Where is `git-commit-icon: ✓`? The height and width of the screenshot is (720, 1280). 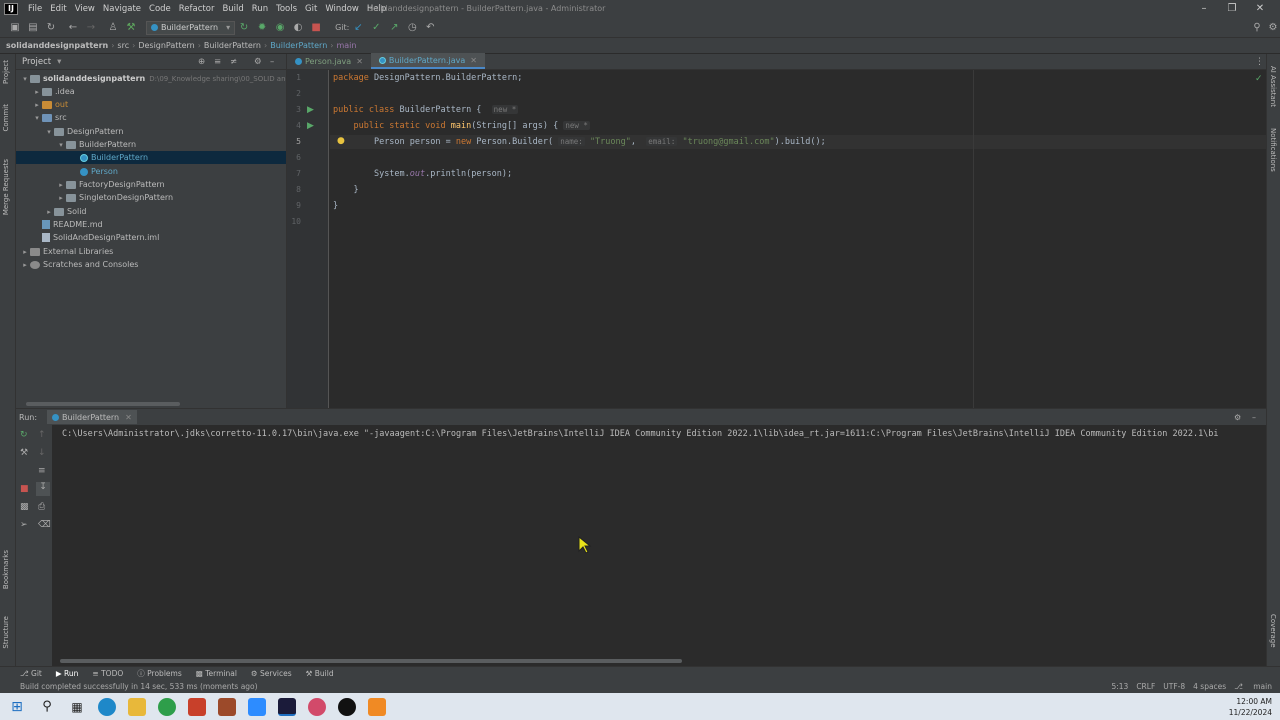
git-commit-icon: ✓ is located at coordinates (376, 28).